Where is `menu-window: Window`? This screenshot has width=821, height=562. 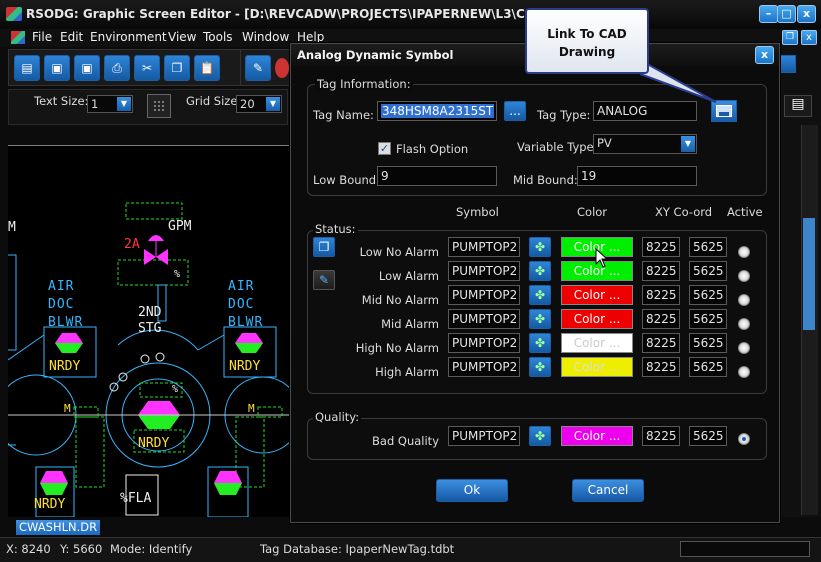
menu-window: Window is located at coordinates (265, 37).